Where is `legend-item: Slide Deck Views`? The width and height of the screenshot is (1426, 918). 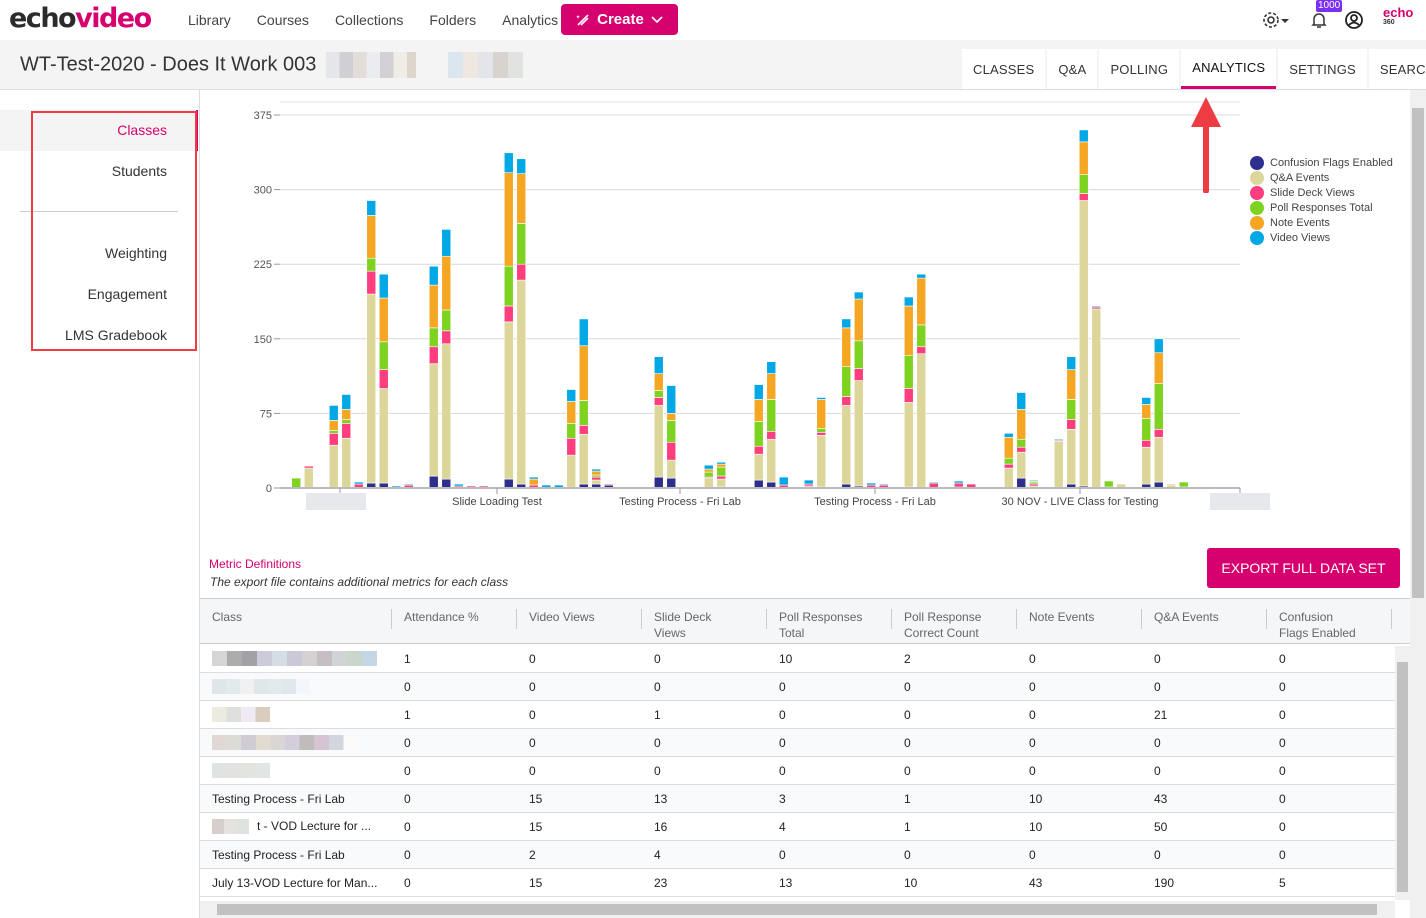 legend-item: Slide Deck Views is located at coordinates (1321, 192).